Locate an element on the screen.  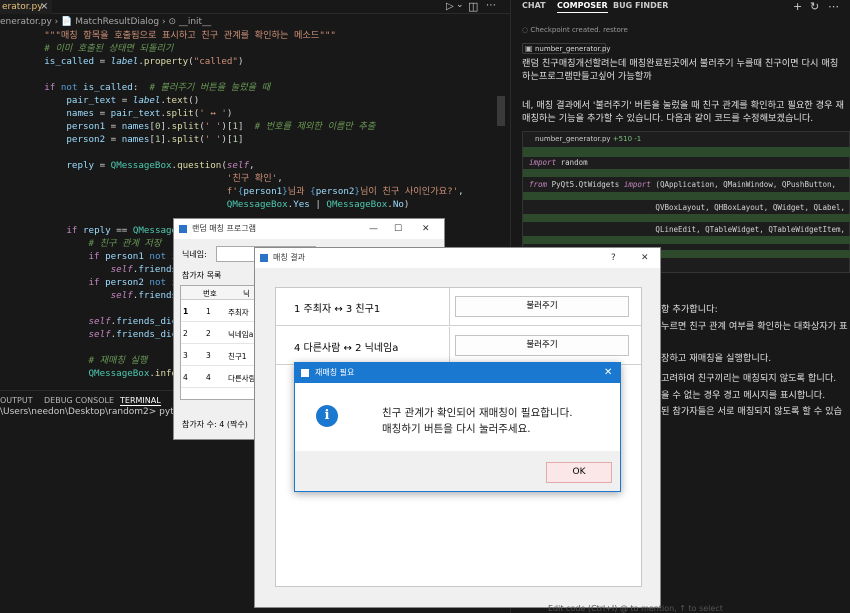
participant-table: 번호 닉 1 1 주최자 2 2 닉네임a 3 3 친구1 4 4 다른사람 is located at coordinates (220, 342).